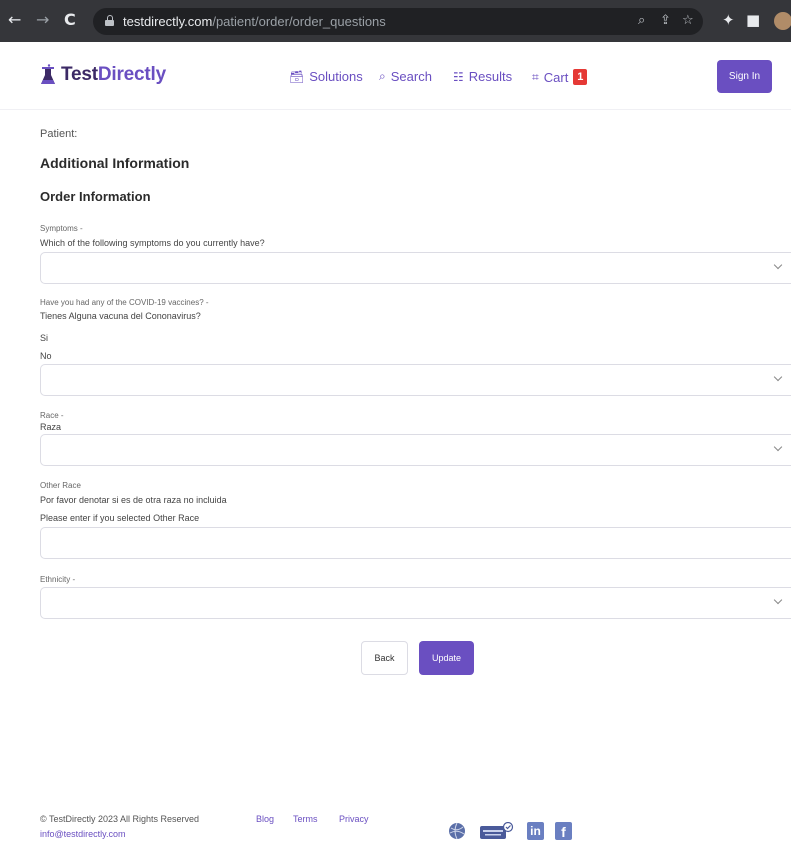  What do you see at coordinates (305, 819) in the screenshot?
I see `footer-link-terms: Terms` at bounding box center [305, 819].